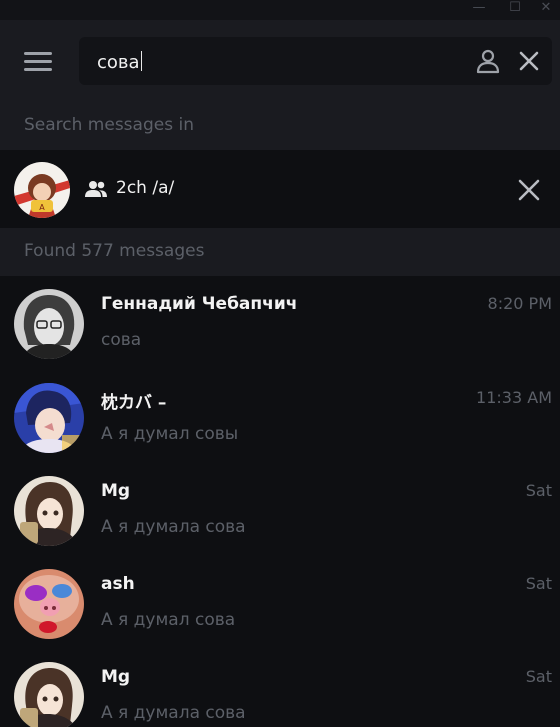 Image resolution: width=560 pixels, height=727 pixels. Describe the element at coordinates (280, 602) in the screenshot. I see `result-item: ash Sat А я думал сова` at that location.